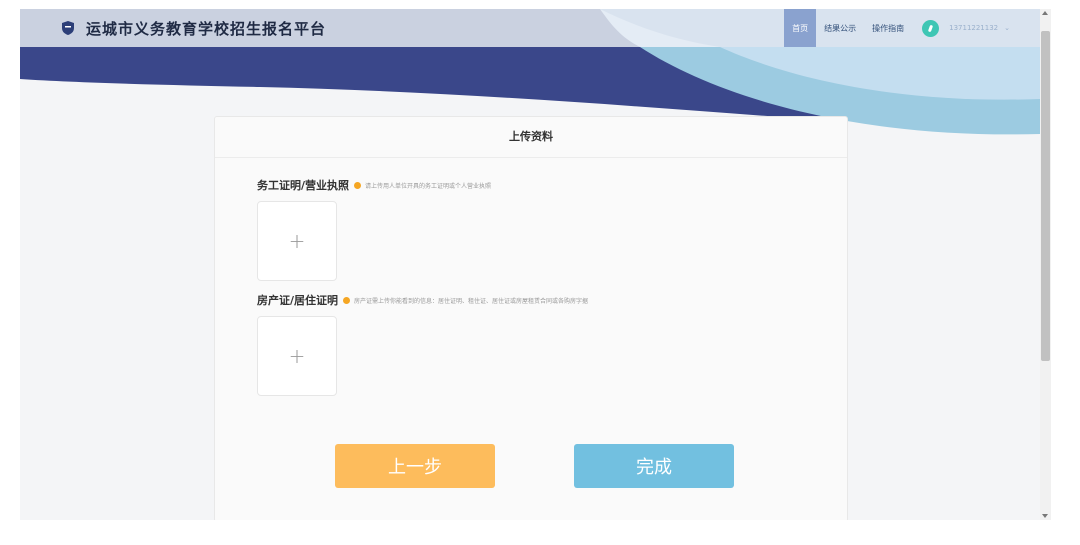 Image resolution: width=1080 pixels, height=545 pixels. Describe the element at coordinates (931, 28) in the screenshot. I see `avatar-icon` at that location.